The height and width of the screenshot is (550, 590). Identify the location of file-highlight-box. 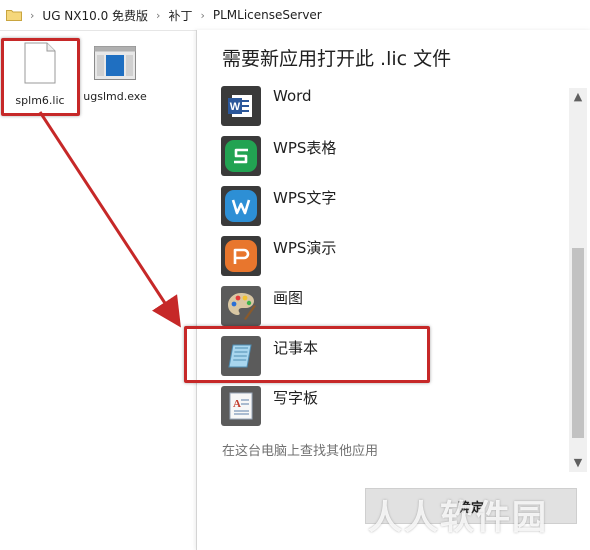
(40, 77).